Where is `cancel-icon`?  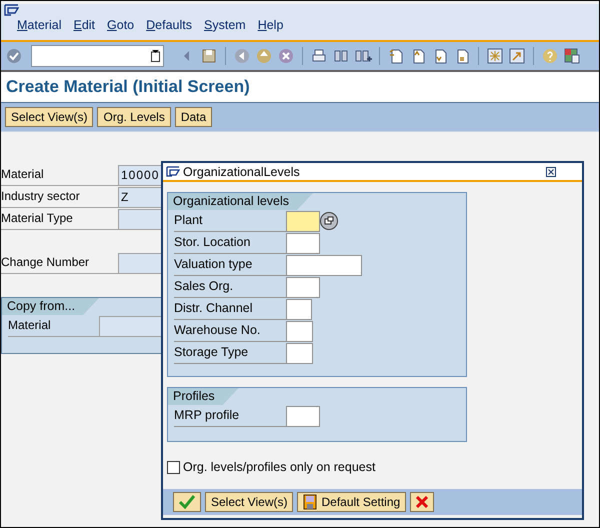 cancel-icon is located at coordinates (286, 56).